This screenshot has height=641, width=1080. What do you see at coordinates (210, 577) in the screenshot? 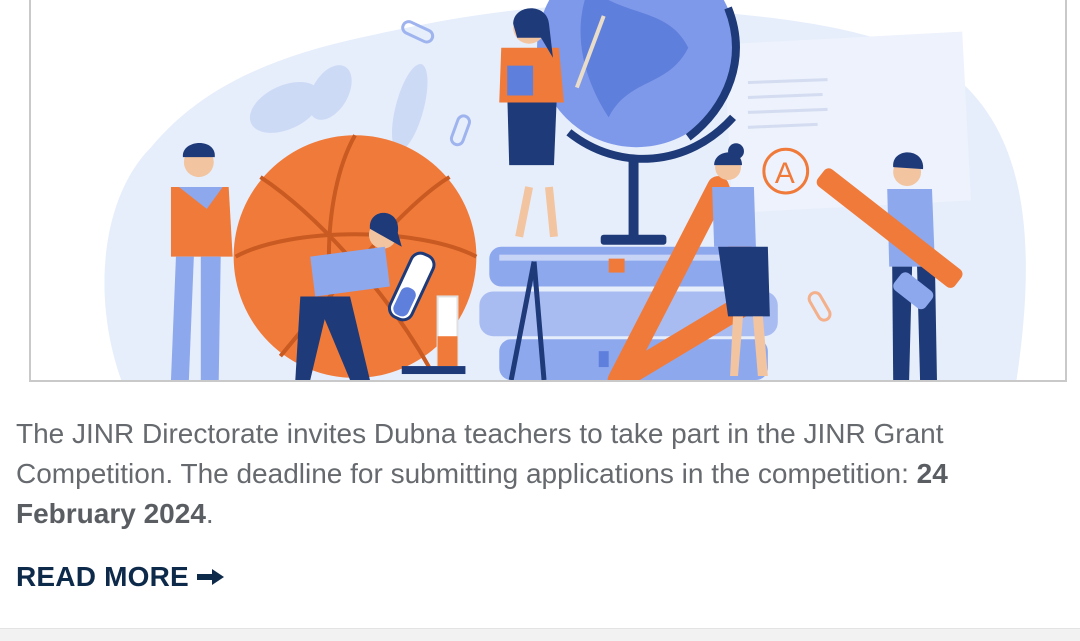
I see `arrow-right-icon` at bounding box center [210, 577].